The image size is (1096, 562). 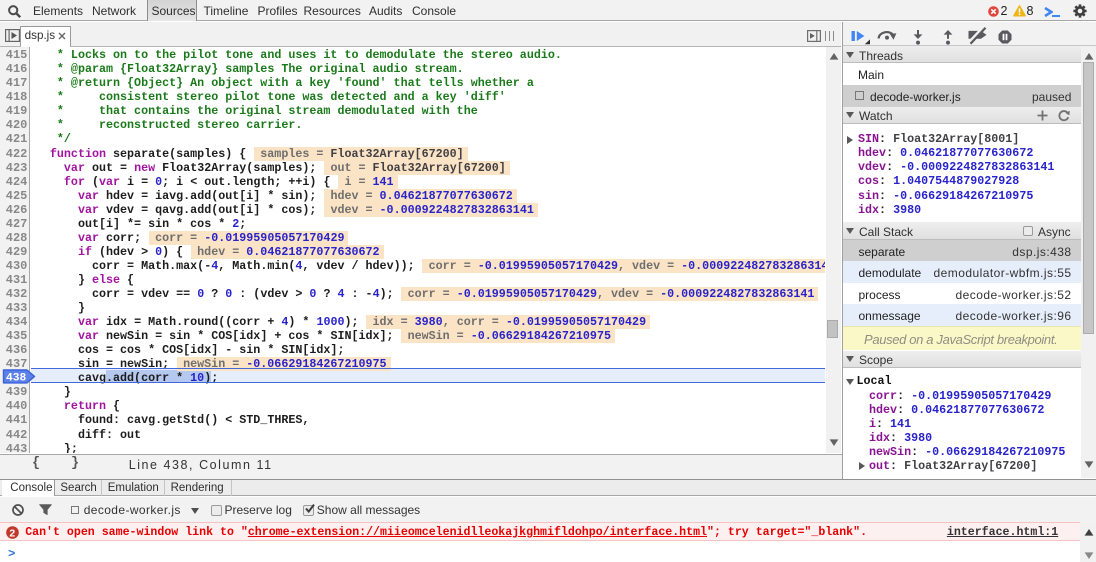 I want to click on svg-text: 2, so click(x=12, y=534).